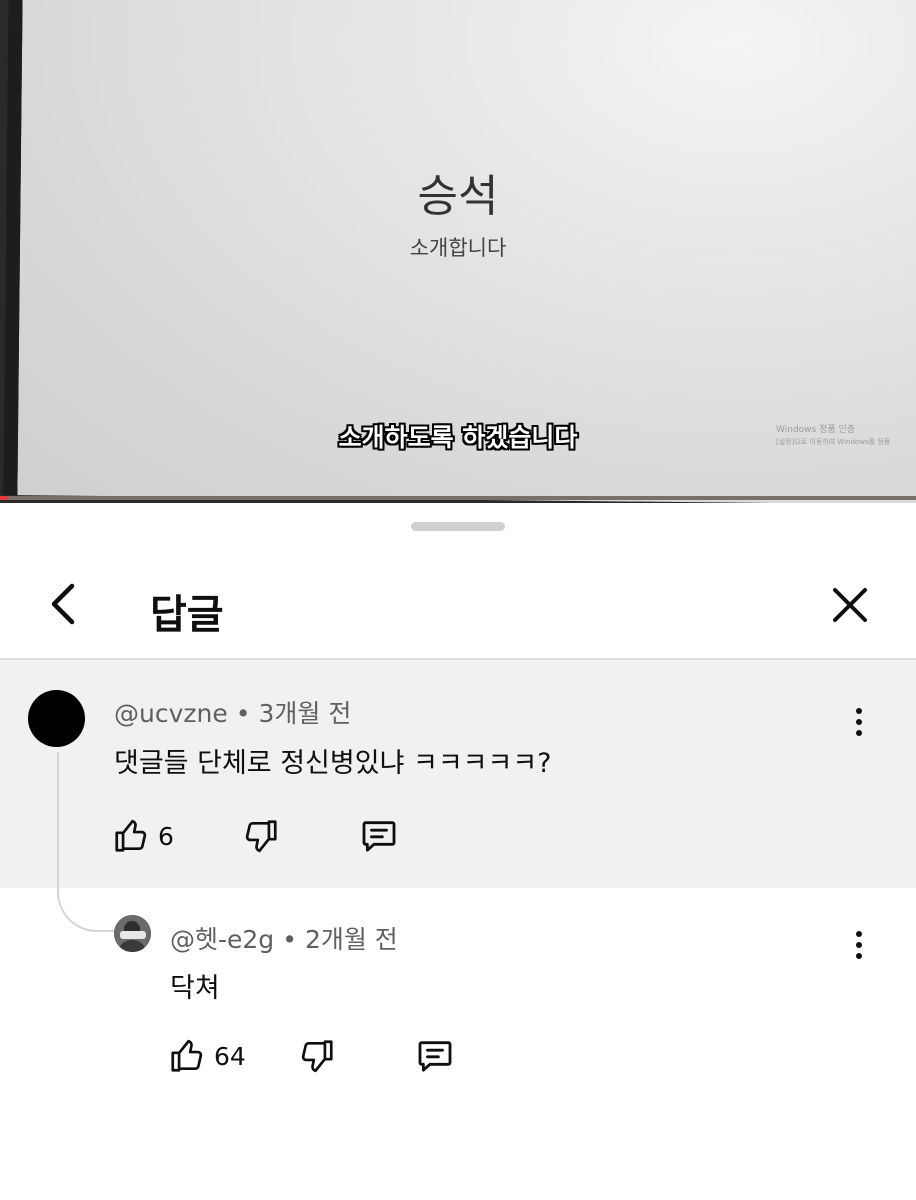 The image size is (916, 1200). What do you see at coordinates (458, 605) in the screenshot?
I see `sheet-header: 답글` at bounding box center [458, 605].